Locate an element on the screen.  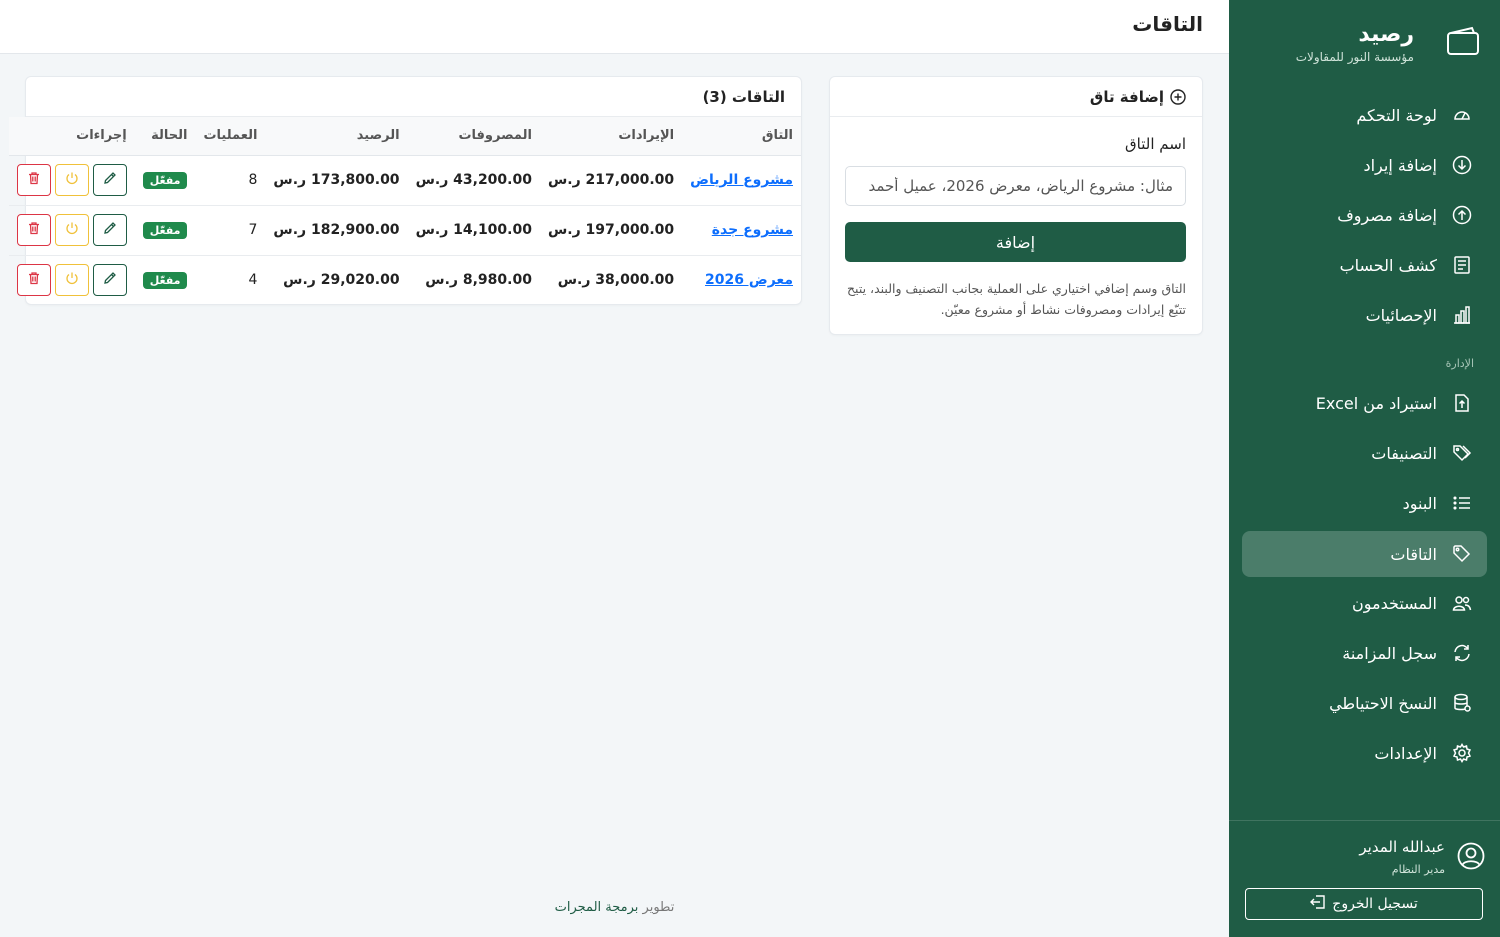
operations-count-cell: 7 is located at coordinates (253, 230).